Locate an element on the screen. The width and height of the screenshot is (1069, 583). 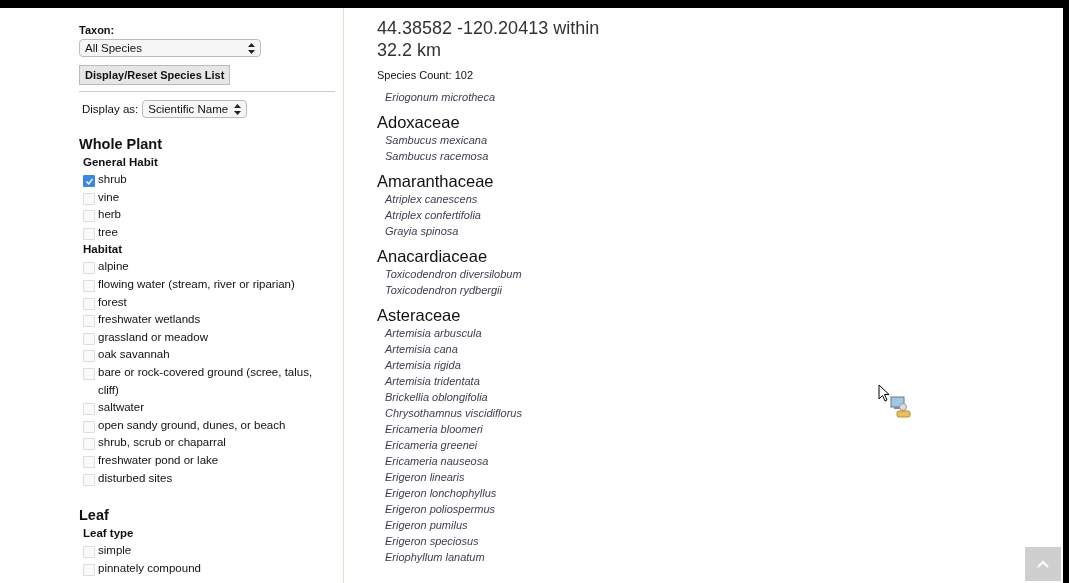
group-heading: Habitat is located at coordinates (102, 250).